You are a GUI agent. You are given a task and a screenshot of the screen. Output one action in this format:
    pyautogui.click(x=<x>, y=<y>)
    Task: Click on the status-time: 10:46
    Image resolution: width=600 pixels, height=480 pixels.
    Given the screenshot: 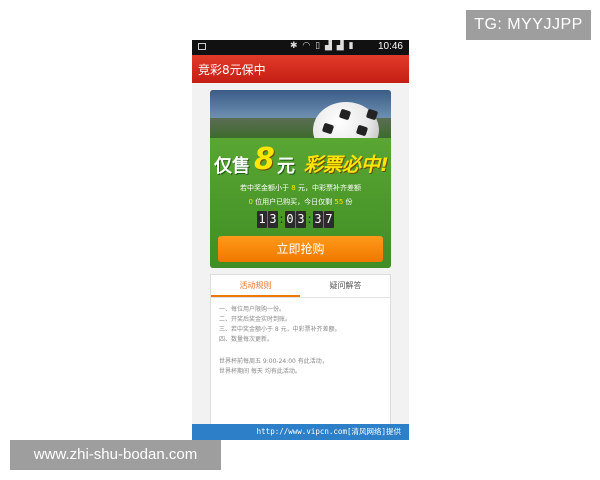 What is the action you would take?
    pyautogui.click(x=390, y=46)
    